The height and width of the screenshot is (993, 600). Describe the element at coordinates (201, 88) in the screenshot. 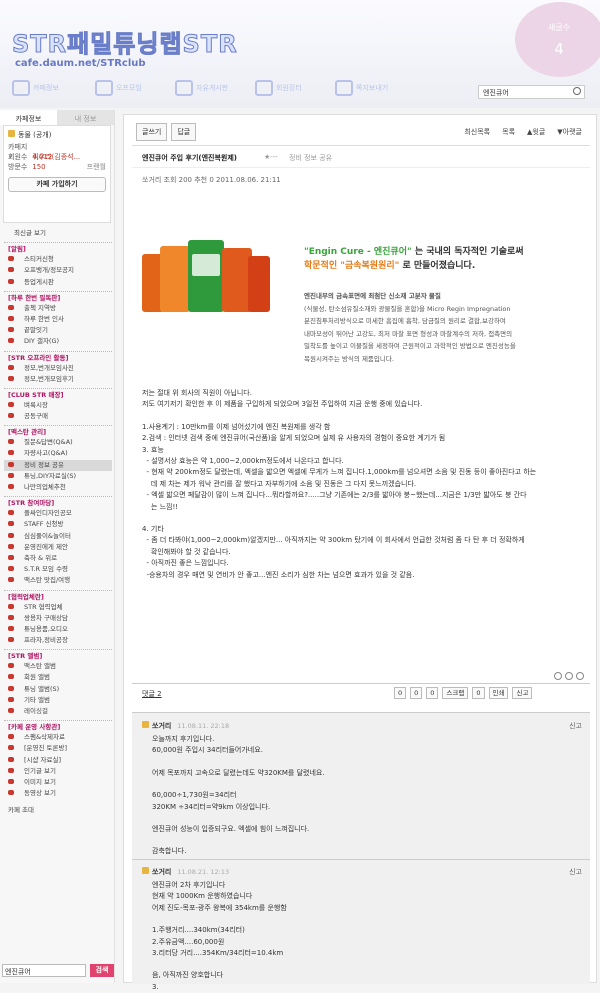

I see `nav-free-board: 자유게시판` at that location.